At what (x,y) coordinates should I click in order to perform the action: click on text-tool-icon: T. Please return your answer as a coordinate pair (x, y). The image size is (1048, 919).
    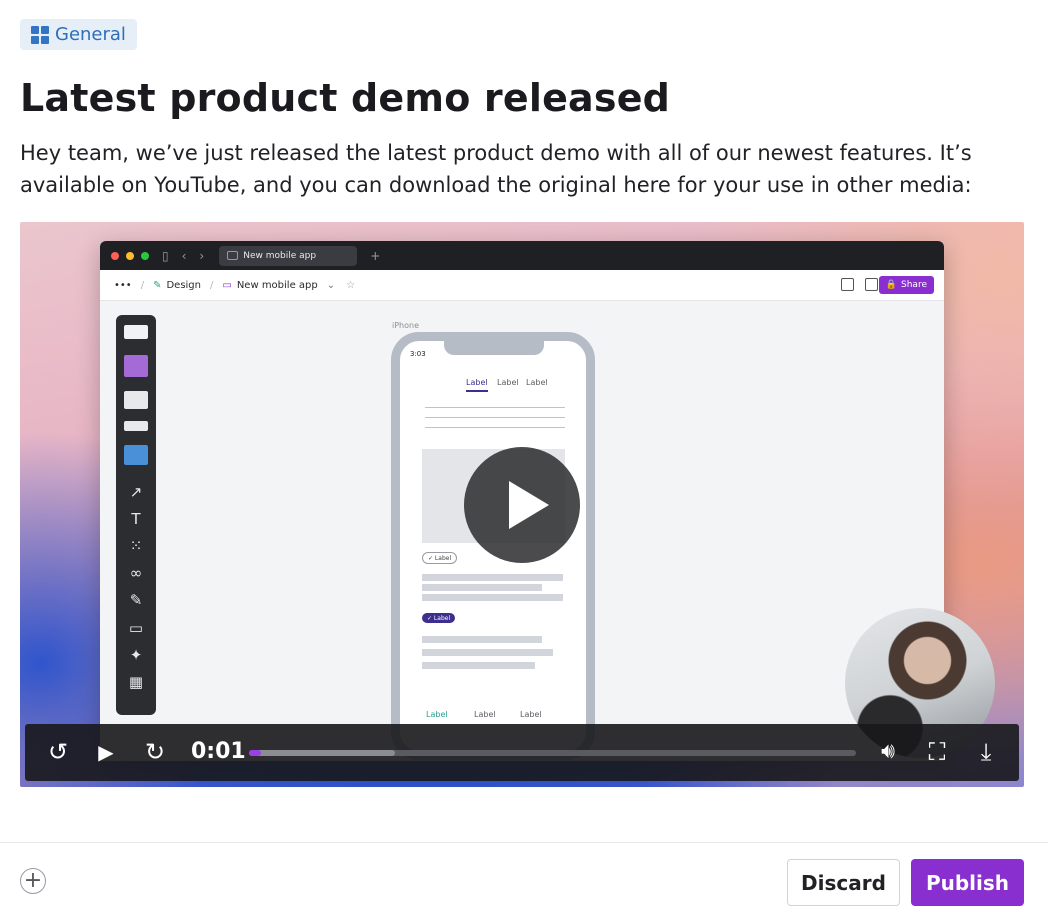
    Looking at the image, I should click on (136, 519).